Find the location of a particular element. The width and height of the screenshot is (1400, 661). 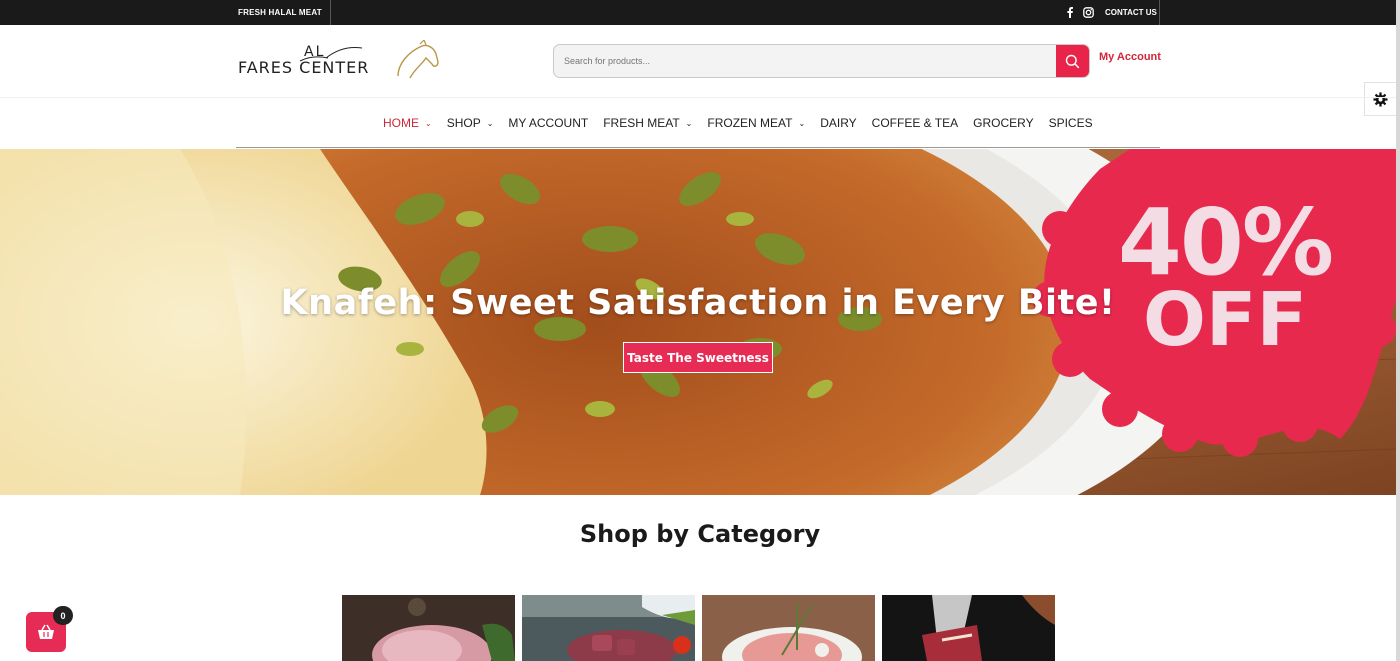

category-card-lamb is located at coordinates (428, 628).